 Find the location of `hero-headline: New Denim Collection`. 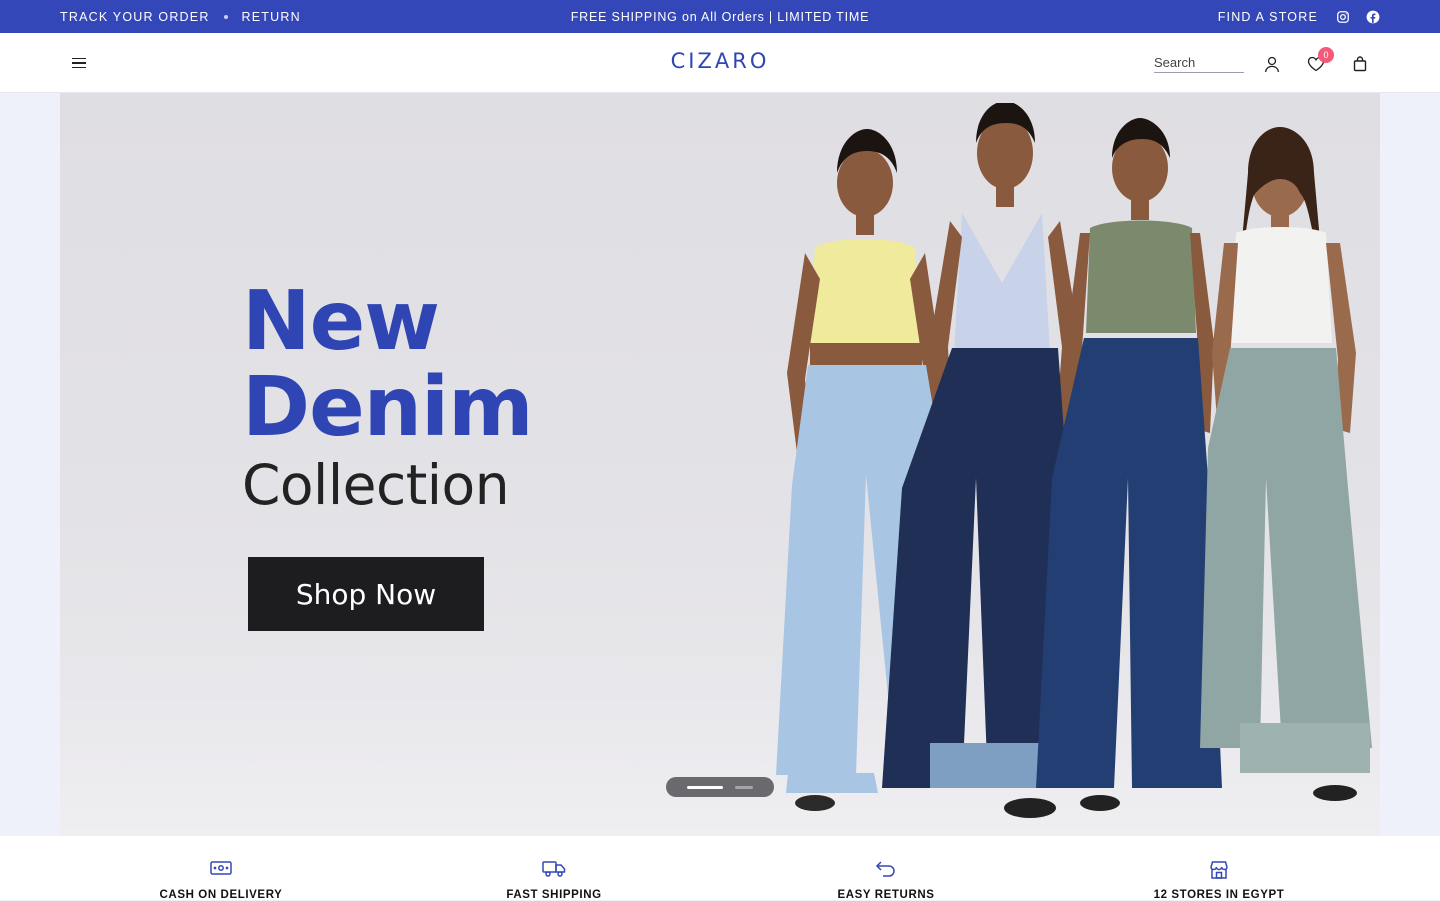

hero-headline: New Denim Collection is located at coordinates (388, 396).